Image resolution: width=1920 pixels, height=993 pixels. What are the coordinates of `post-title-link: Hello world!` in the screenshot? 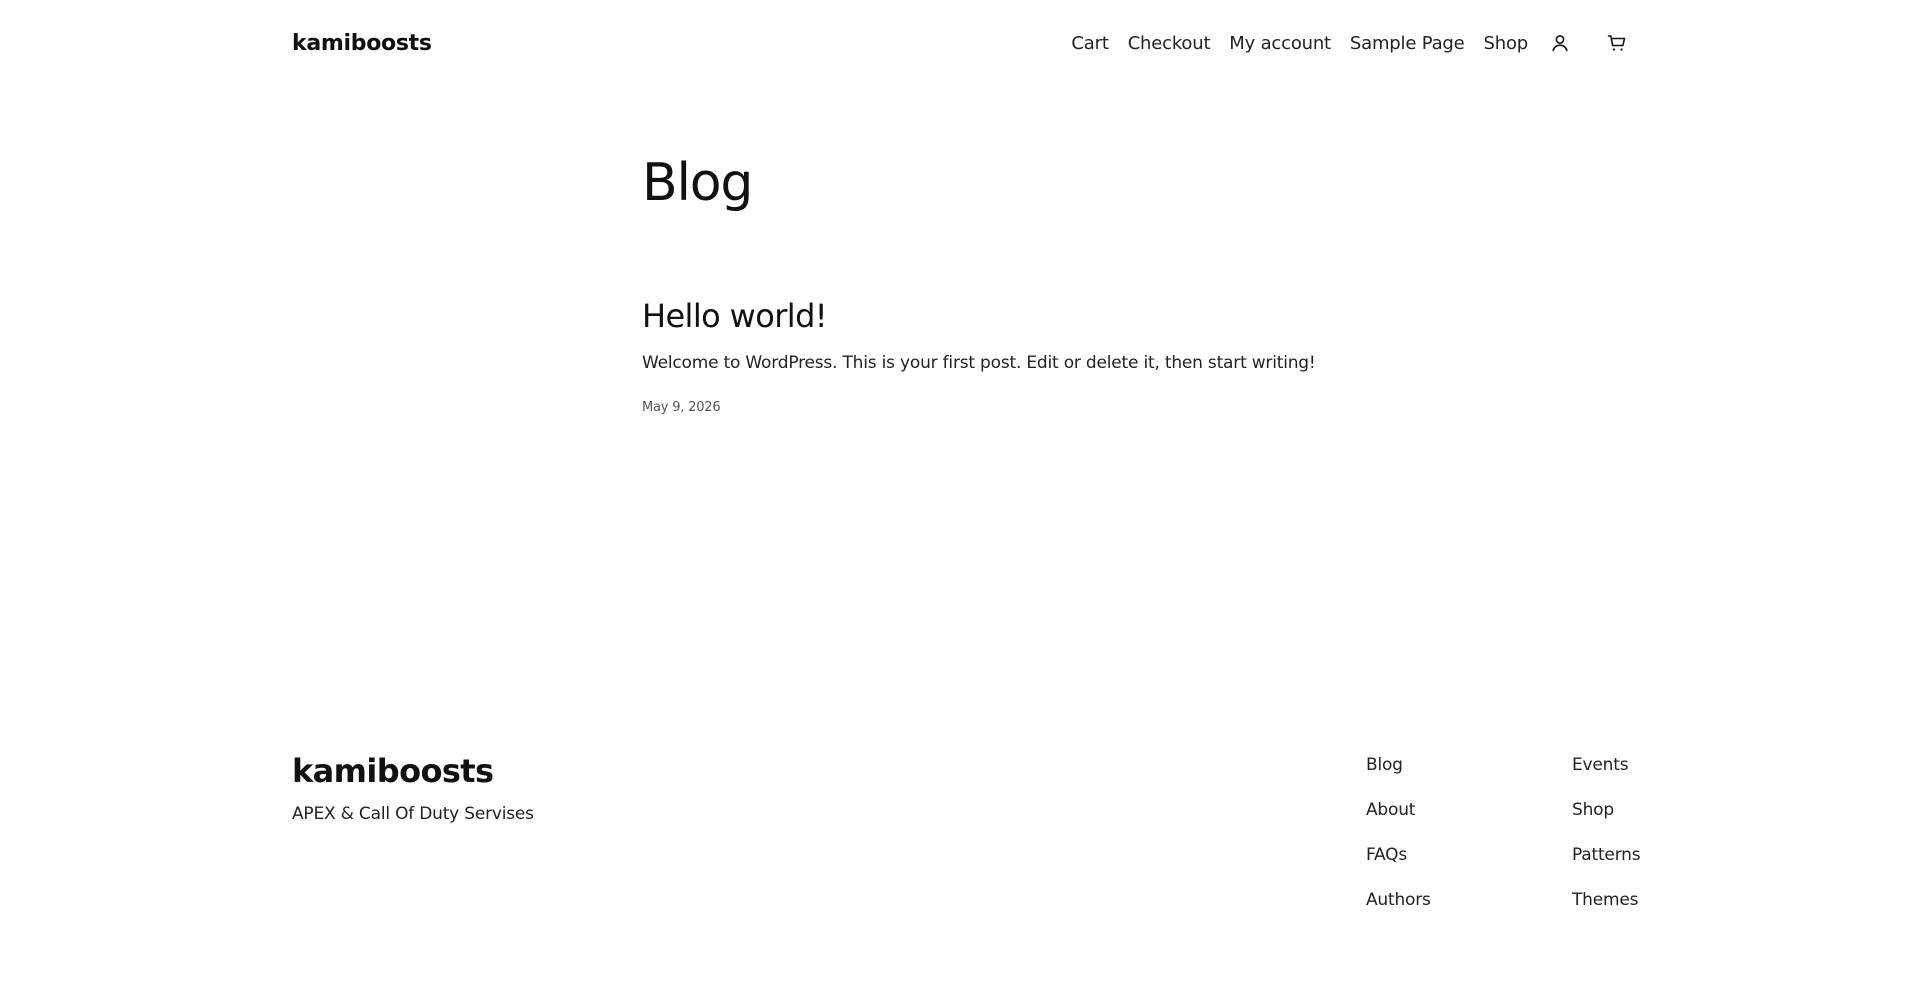 It's located at (735, 316).